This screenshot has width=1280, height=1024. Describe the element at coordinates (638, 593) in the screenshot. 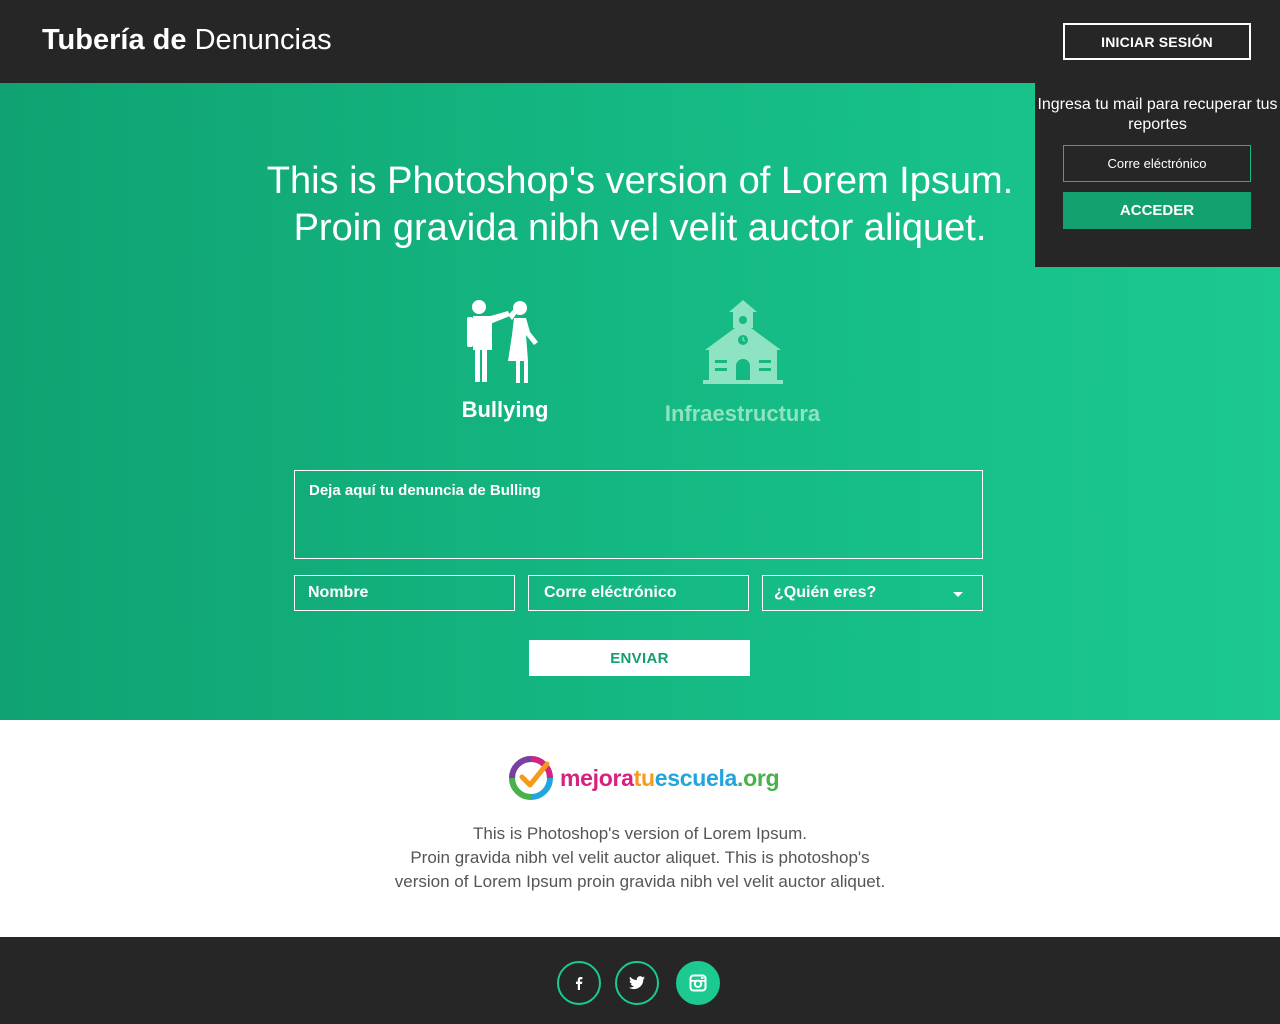

I see `email-field: Corre eléctrónico` at that location.